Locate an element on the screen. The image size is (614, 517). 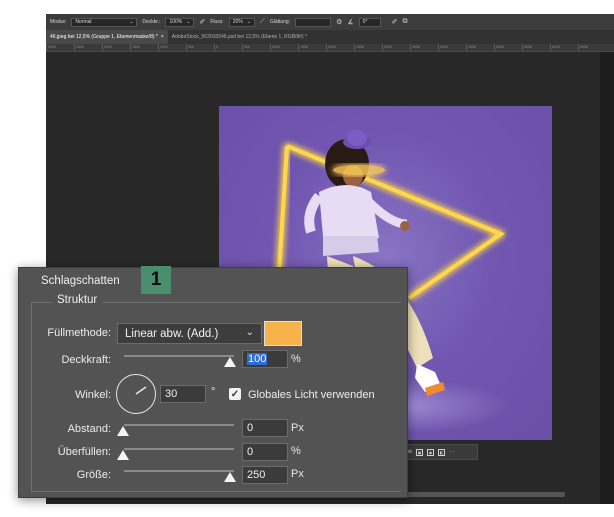
size-input: 250 is located at coordinates (265, 475).